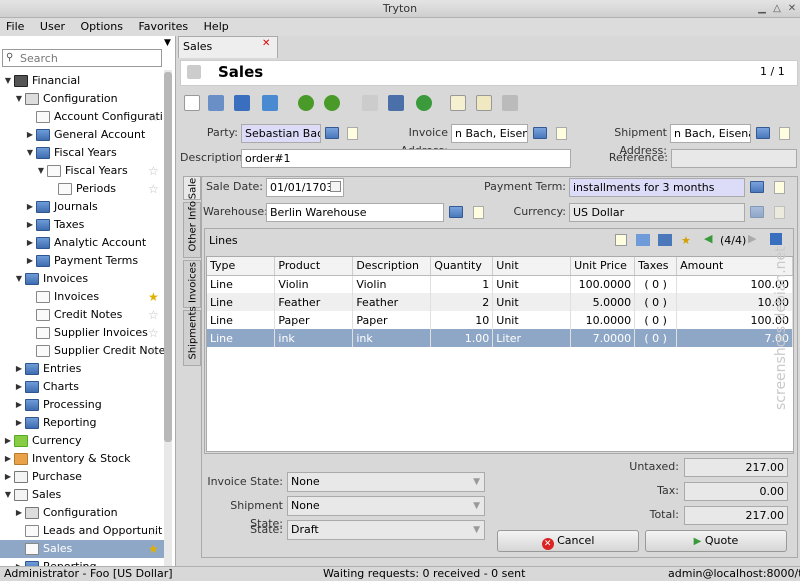 The height and width of the screenshot is (581, 800). Describe the element at coordinates (561, 133) in the screenshot. I see `invoice-address-new-icon` at that location.